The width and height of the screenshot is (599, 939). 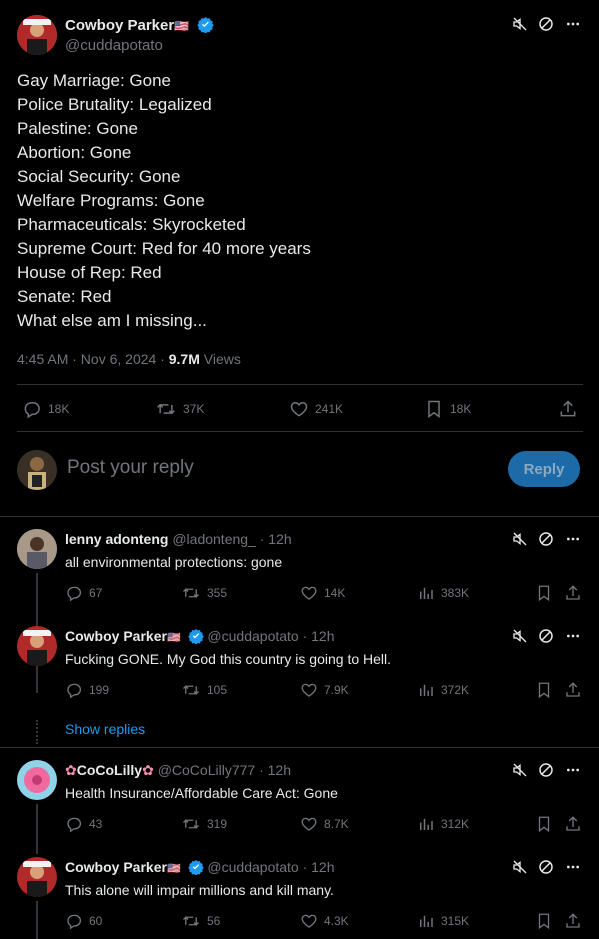 What do you see at coordinates (109, 770) in the screenshot?
I see `reply-author-name: CoCoLilly` at bounding box center [109, 770].